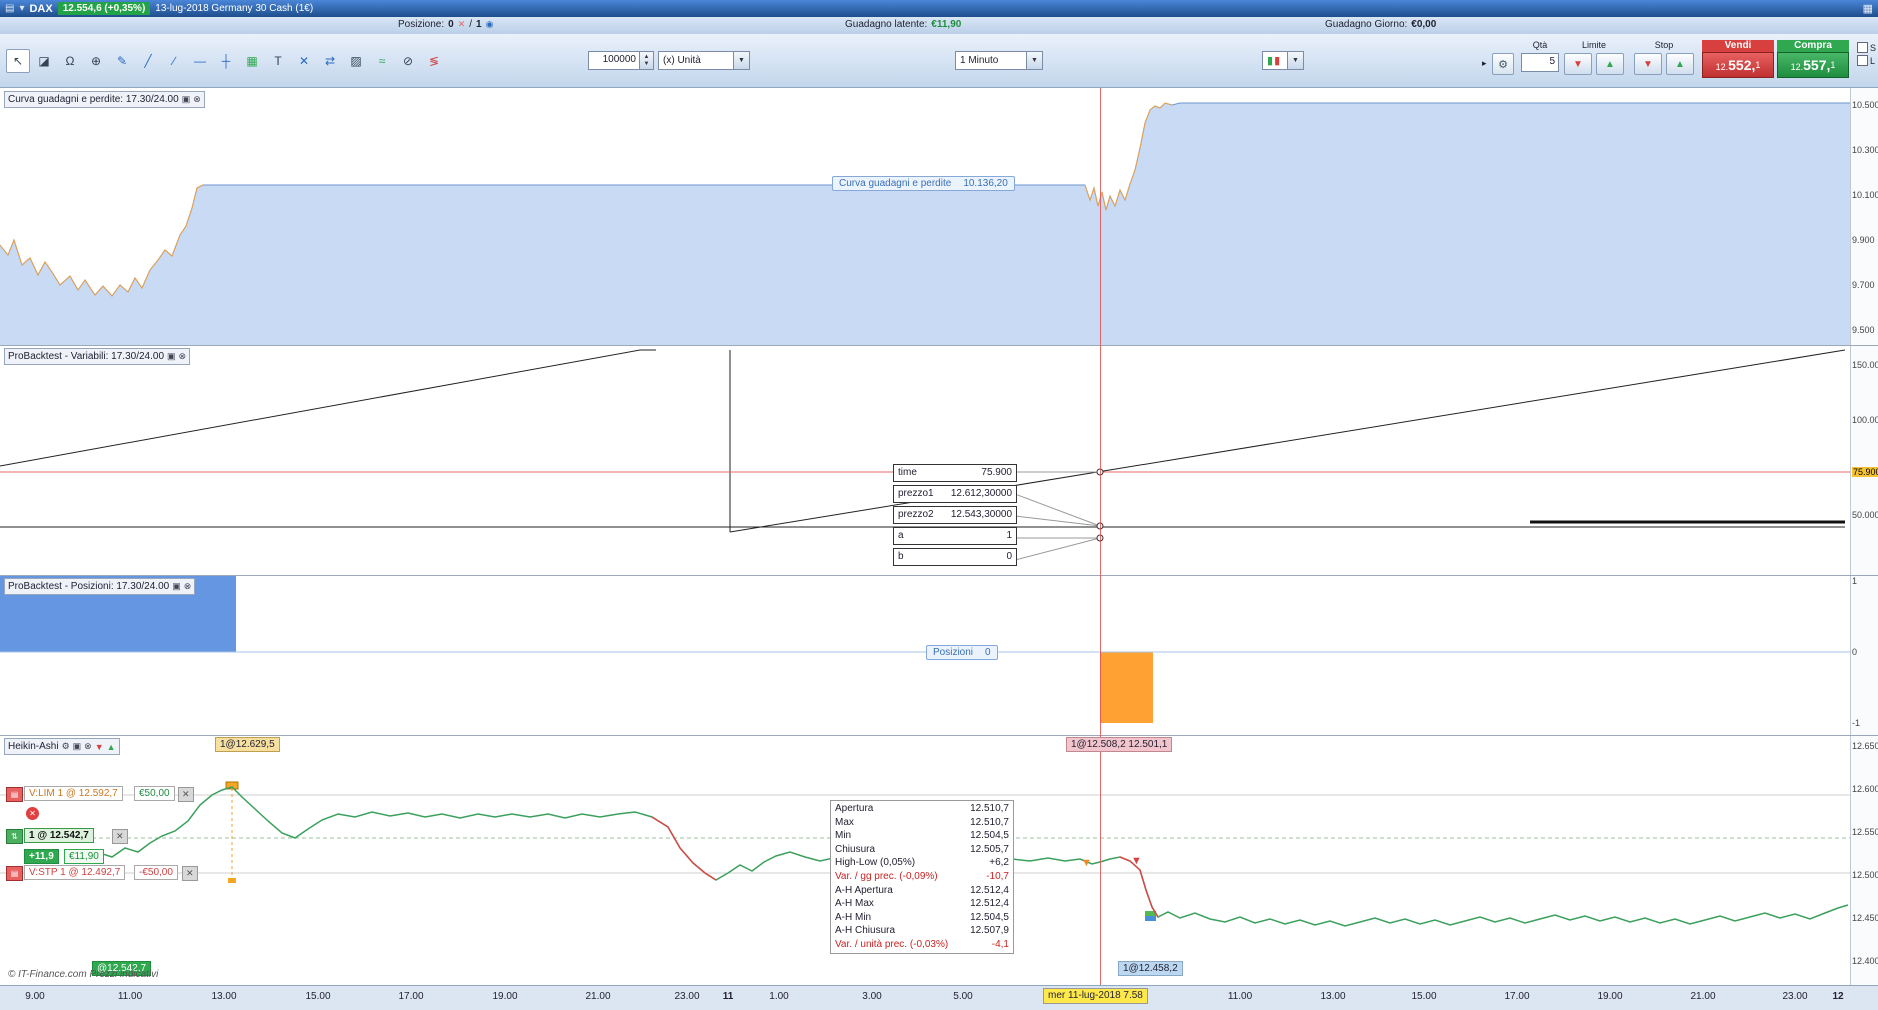  I want to click on tool-wave-icon: ≈, so click(382, 61).